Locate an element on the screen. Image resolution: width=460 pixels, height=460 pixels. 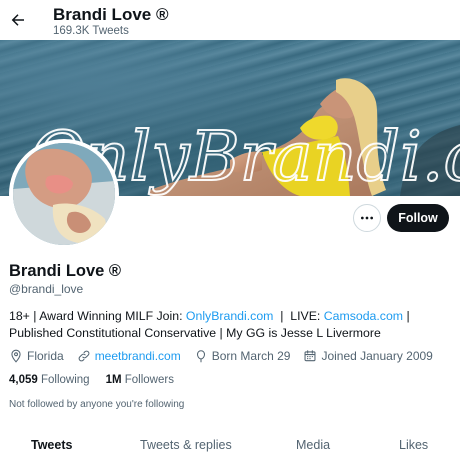
bio-link-camsoda: Camsoda.com is located at coordinates (363, 316).